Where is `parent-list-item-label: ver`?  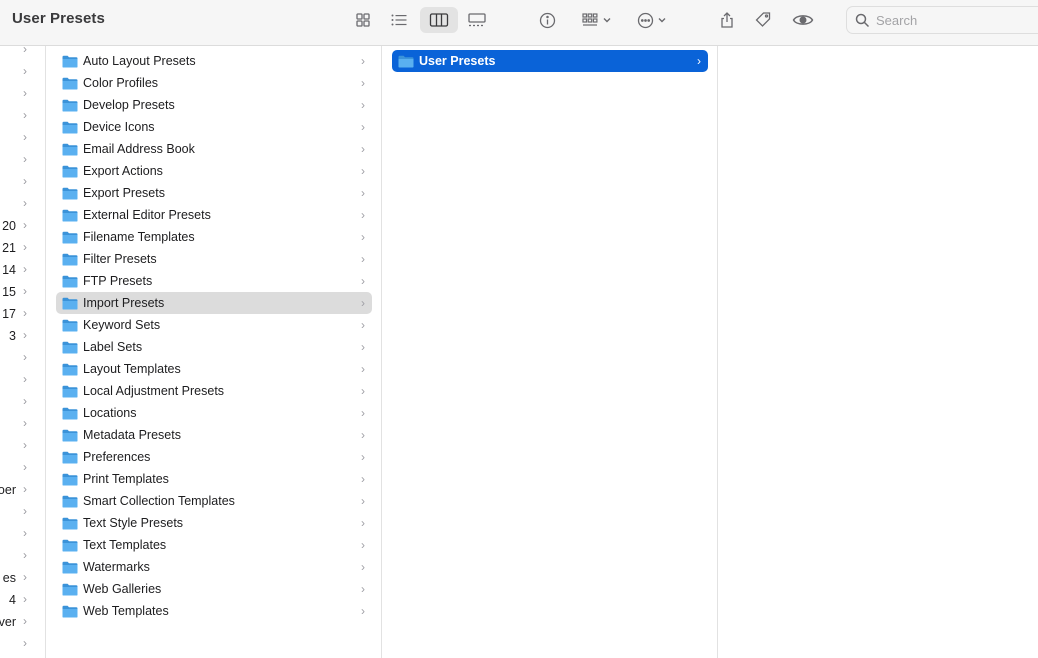
parent-list-item-label: ver is located at coordinates (8, 622).